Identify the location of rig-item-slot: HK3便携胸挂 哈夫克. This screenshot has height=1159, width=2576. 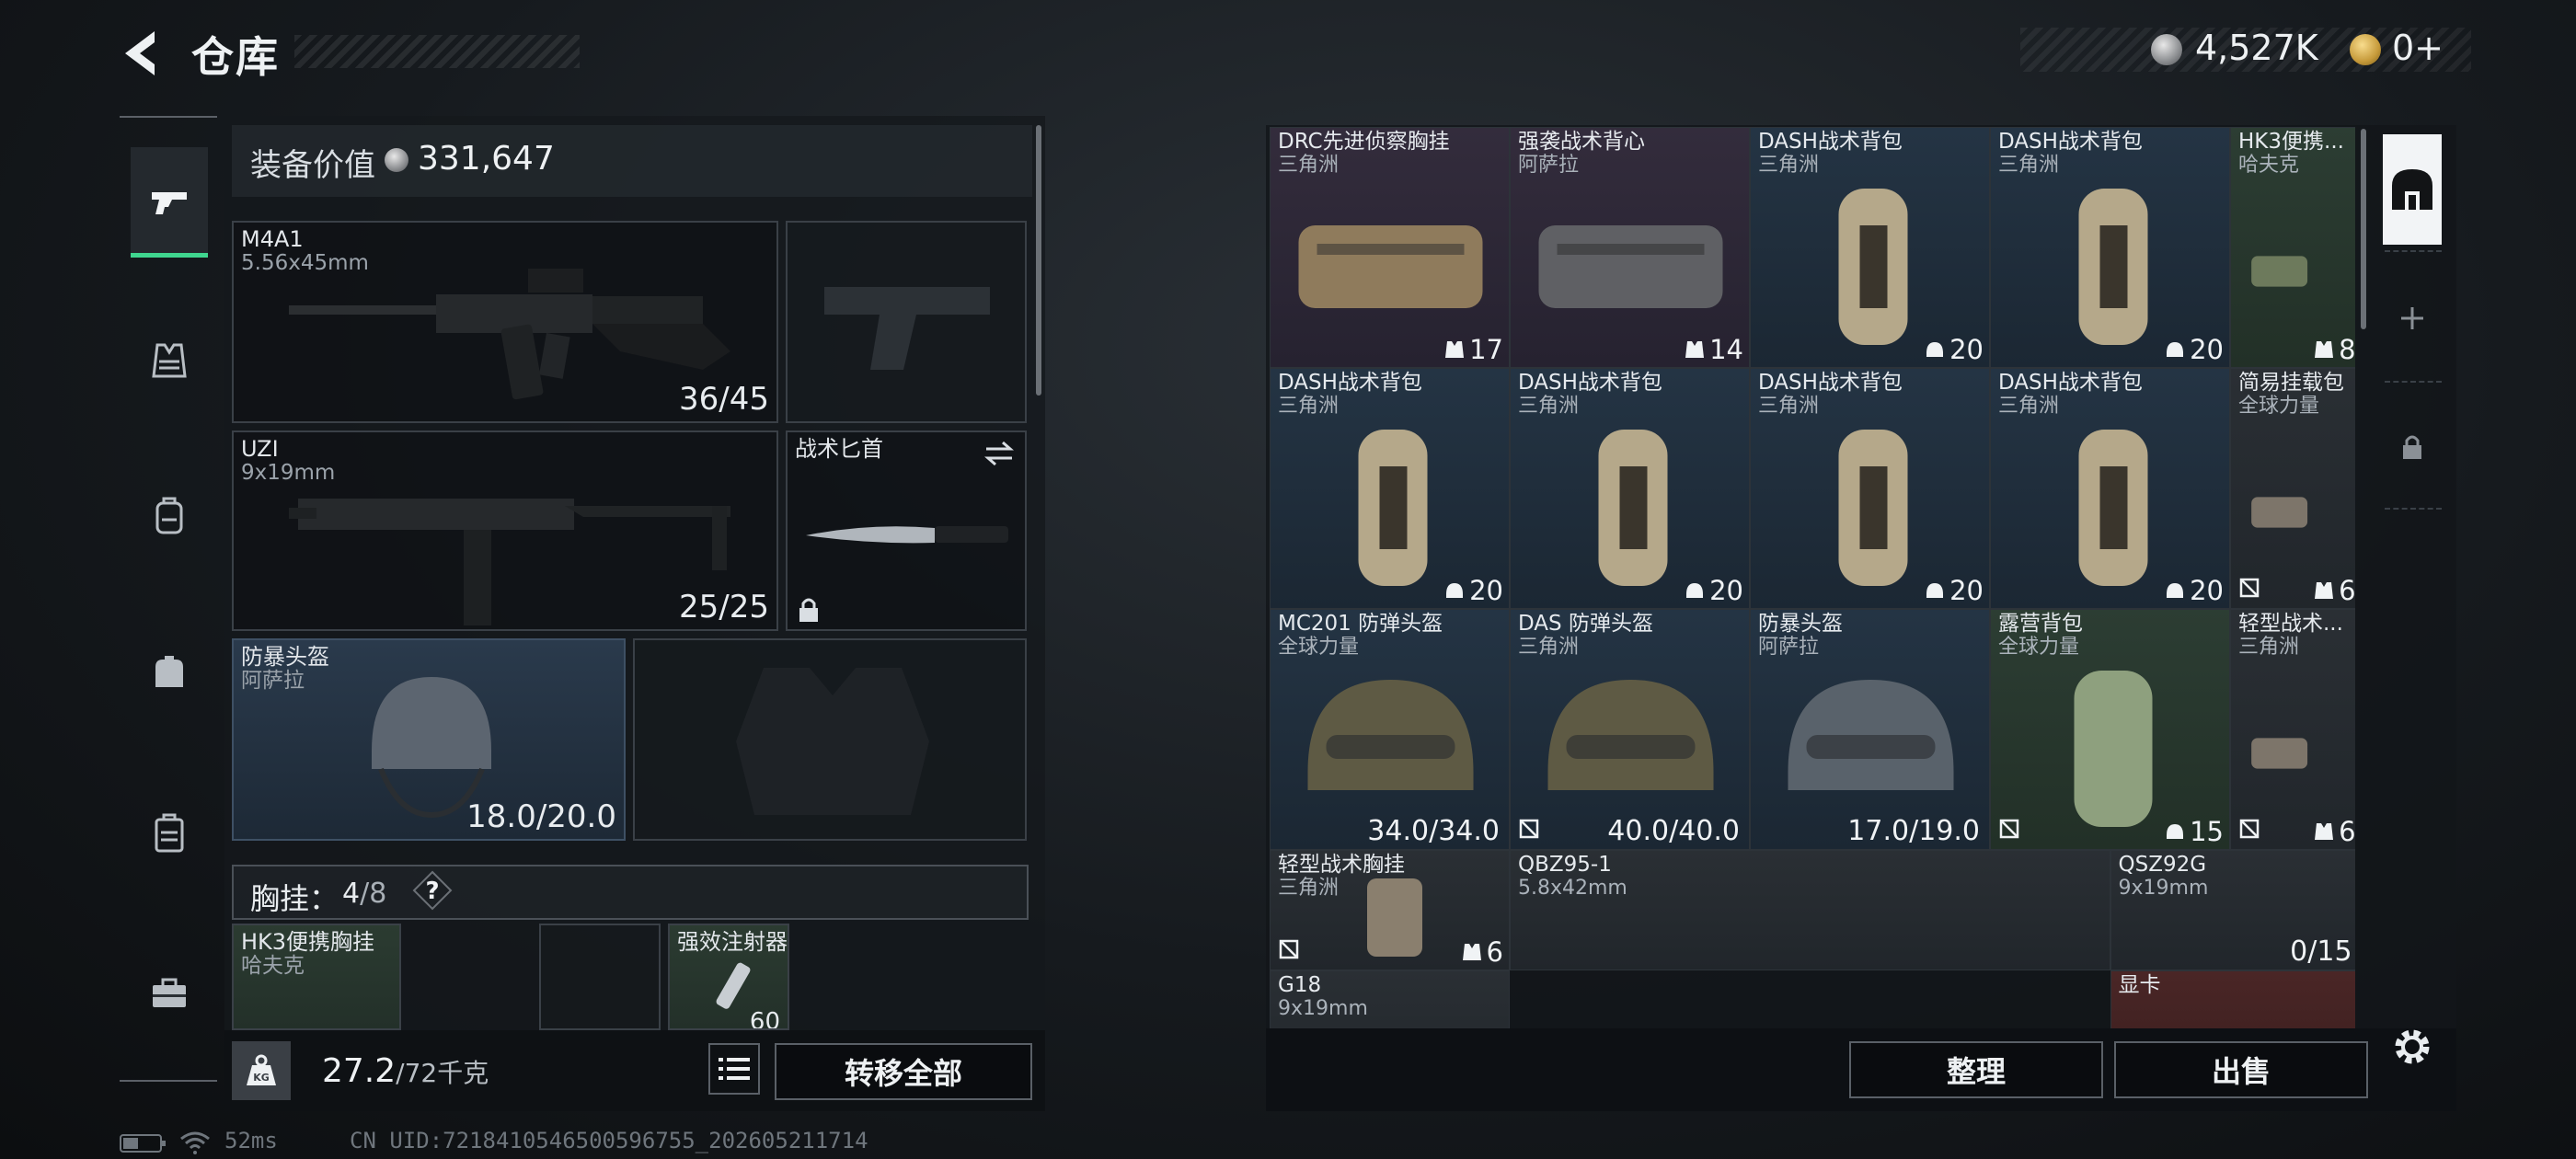
(316, 977).